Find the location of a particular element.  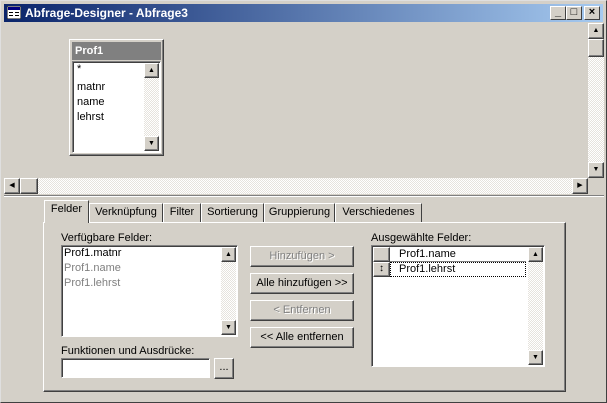

tab-sortierung: Sortierung is located at coordinates (232, 212).